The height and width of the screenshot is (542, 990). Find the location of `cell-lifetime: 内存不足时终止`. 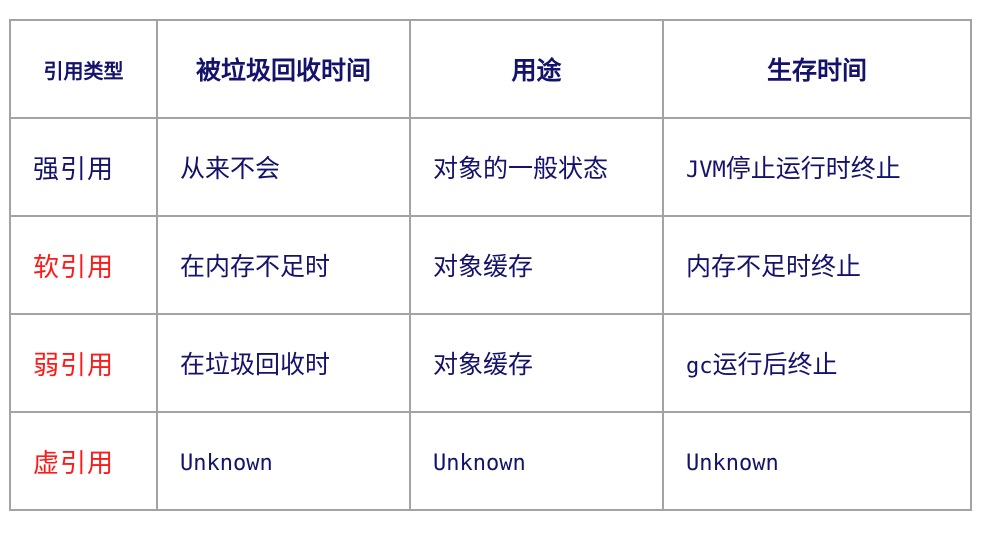

cell-lifetime: 内存不足时终止 is located at coordinates (817, 265).